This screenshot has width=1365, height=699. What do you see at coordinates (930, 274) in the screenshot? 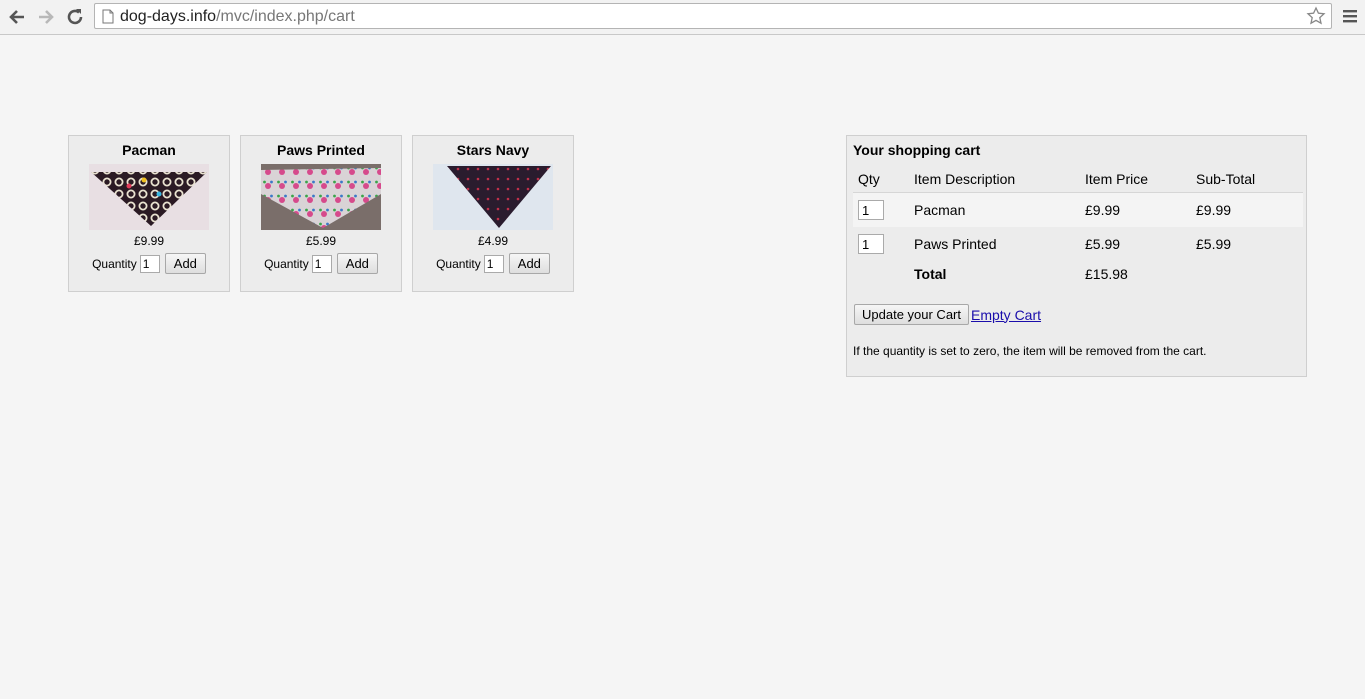
I see `total-label: Total` at bounding box center [930, 274].